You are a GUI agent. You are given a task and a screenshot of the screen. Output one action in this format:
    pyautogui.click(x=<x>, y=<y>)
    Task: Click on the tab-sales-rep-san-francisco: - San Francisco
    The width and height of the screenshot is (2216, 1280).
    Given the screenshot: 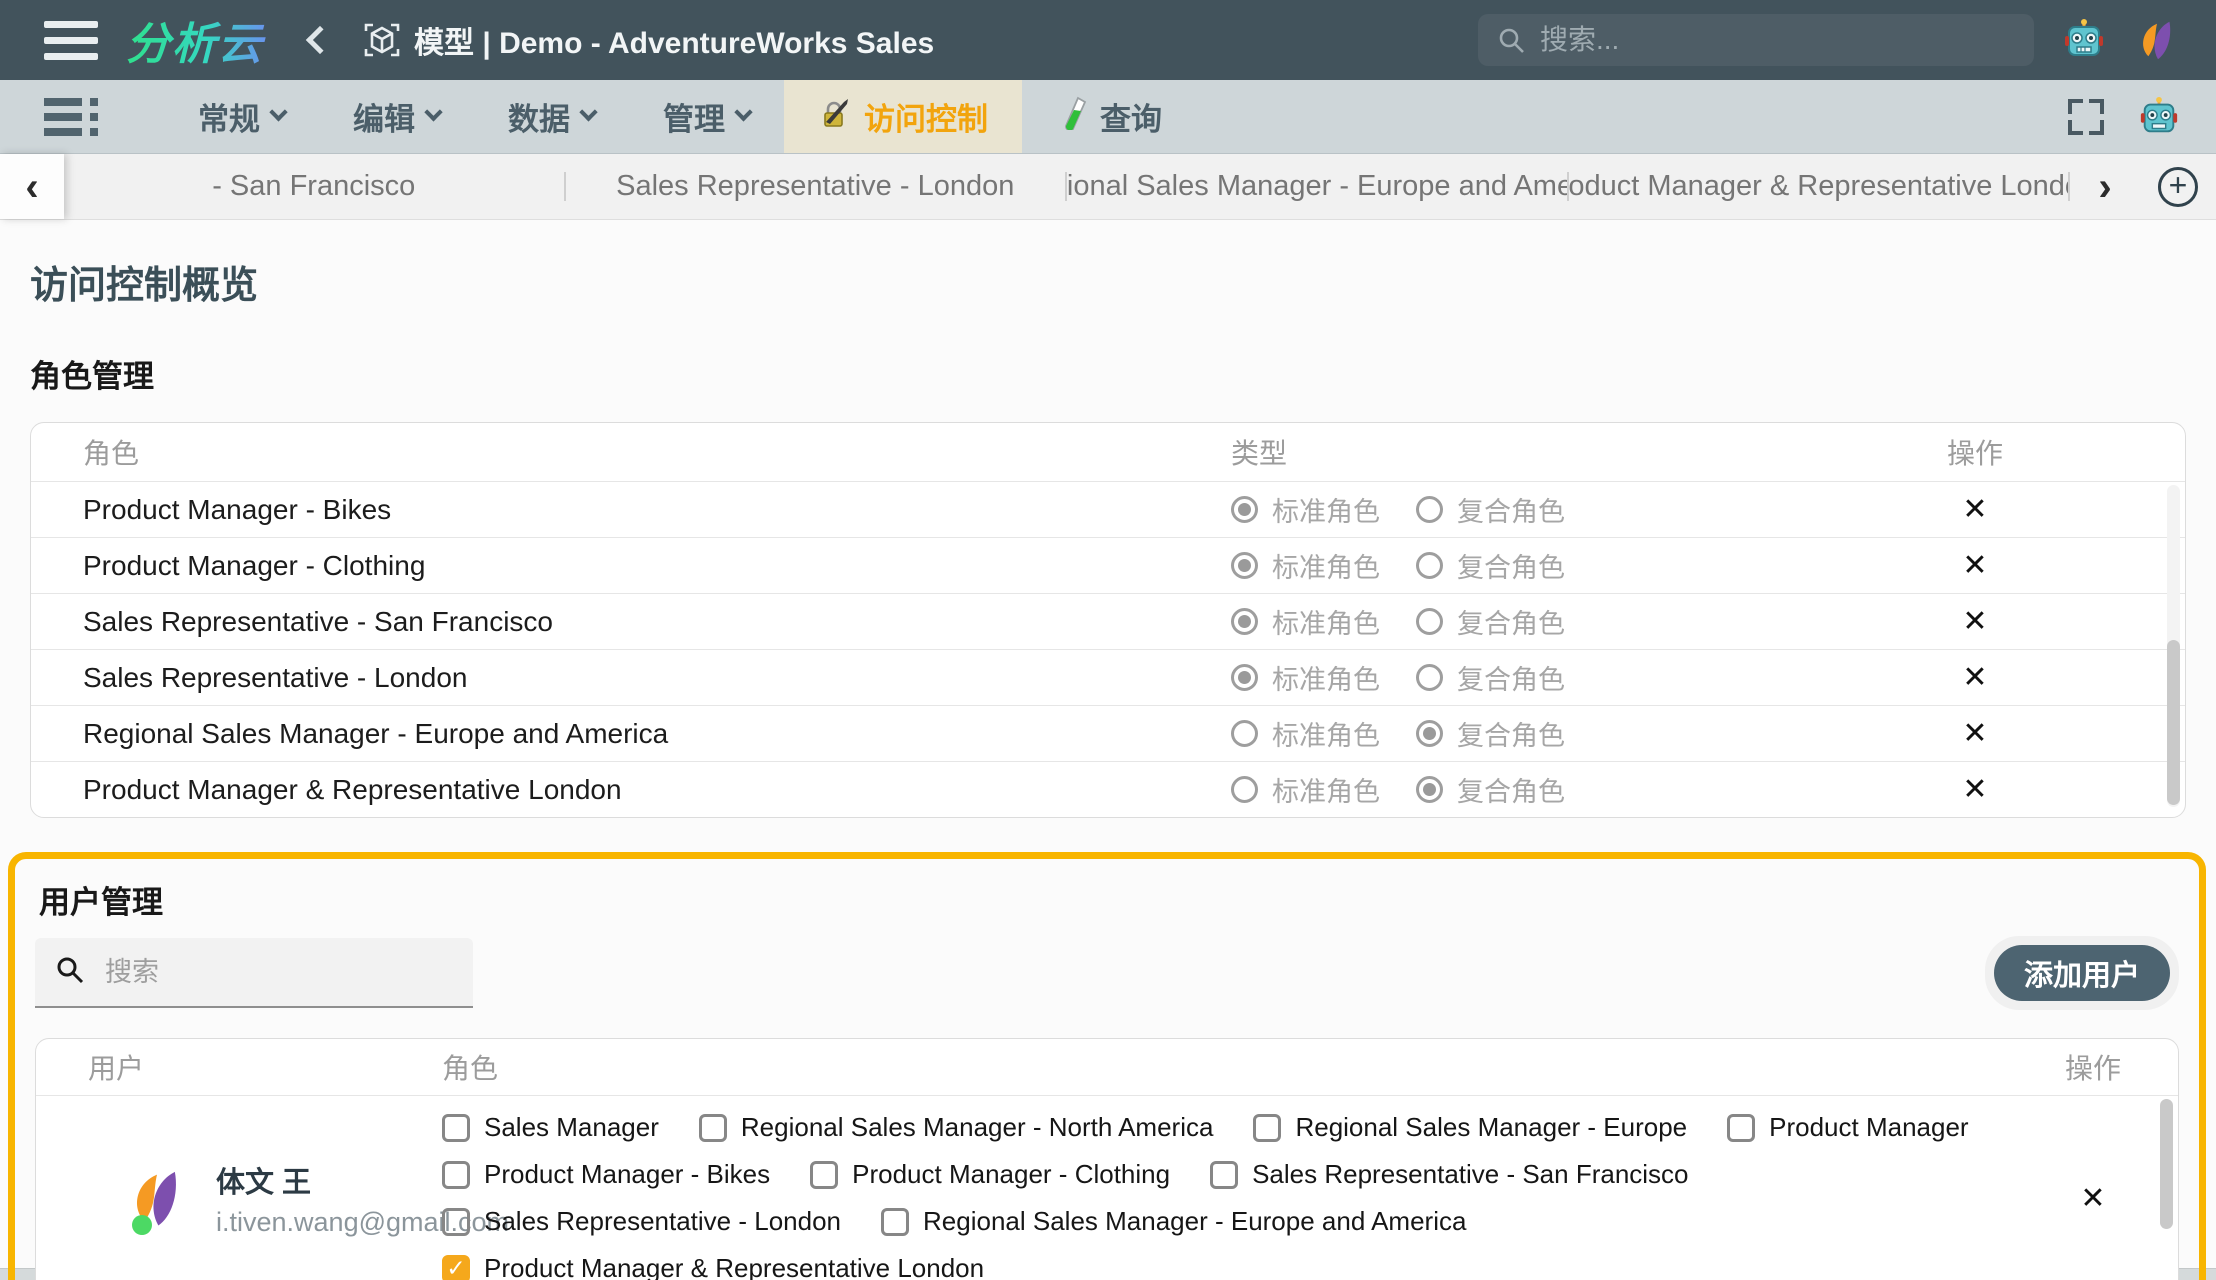 What is the action you would take?
    pyautogui.click(x=314, y=186)
    